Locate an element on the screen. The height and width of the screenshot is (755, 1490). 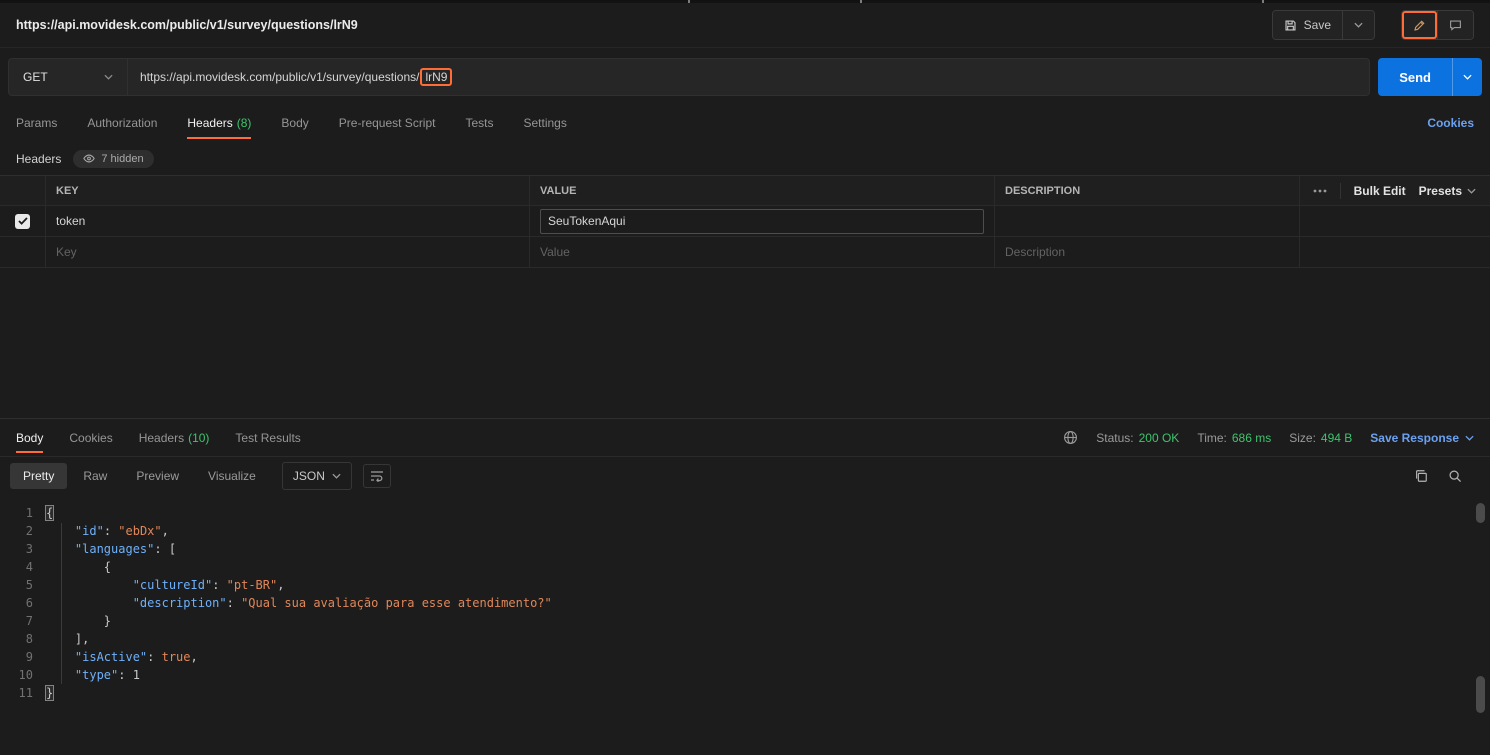
view-tab-preview: Preview is located at coordinates (157, 476).